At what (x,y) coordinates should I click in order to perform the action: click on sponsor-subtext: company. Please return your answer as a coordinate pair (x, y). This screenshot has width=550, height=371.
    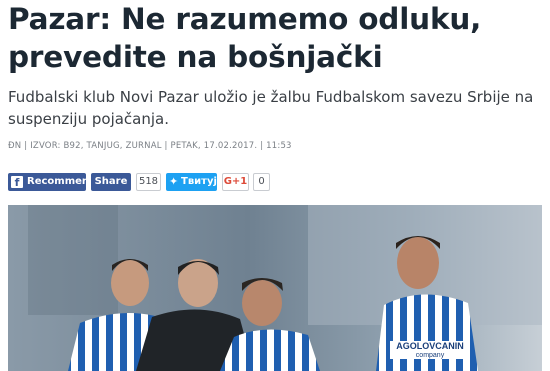
    Looking at the image, I should click on (430, 355).